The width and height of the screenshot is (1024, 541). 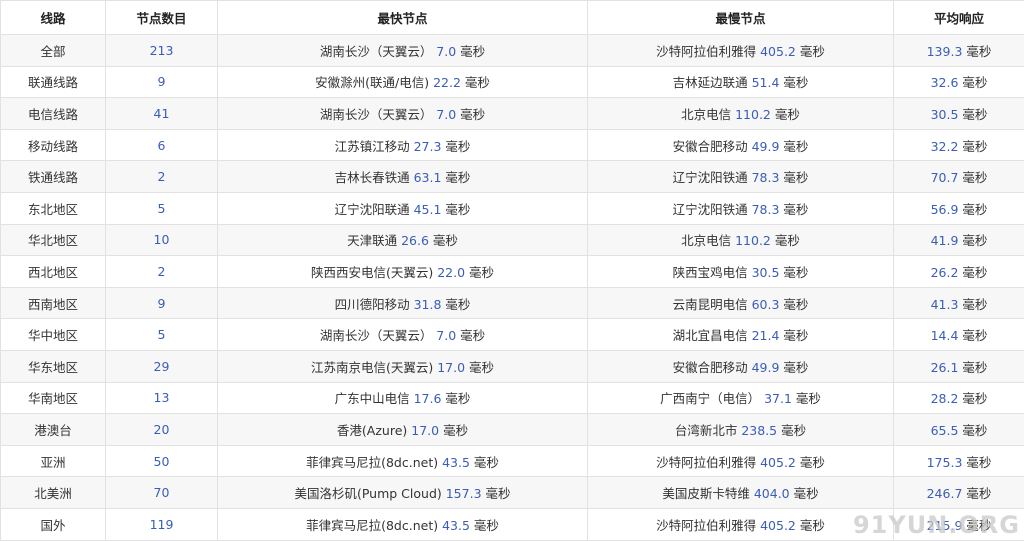 What do you see at coordinates (451, 272) in the screenshot?
I see `fastest-node-value: 22.0` at bounding box center [451, 272].